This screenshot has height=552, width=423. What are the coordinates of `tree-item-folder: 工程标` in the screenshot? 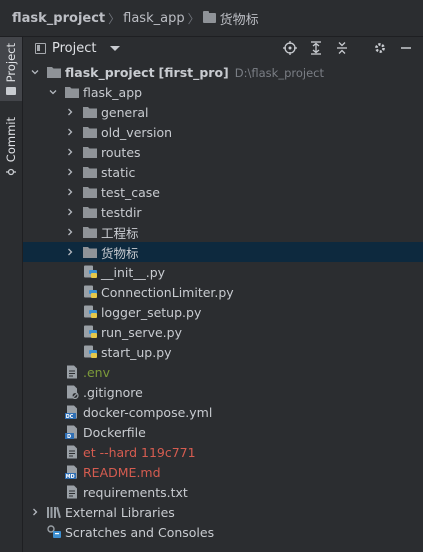 It's located at (223, 232).